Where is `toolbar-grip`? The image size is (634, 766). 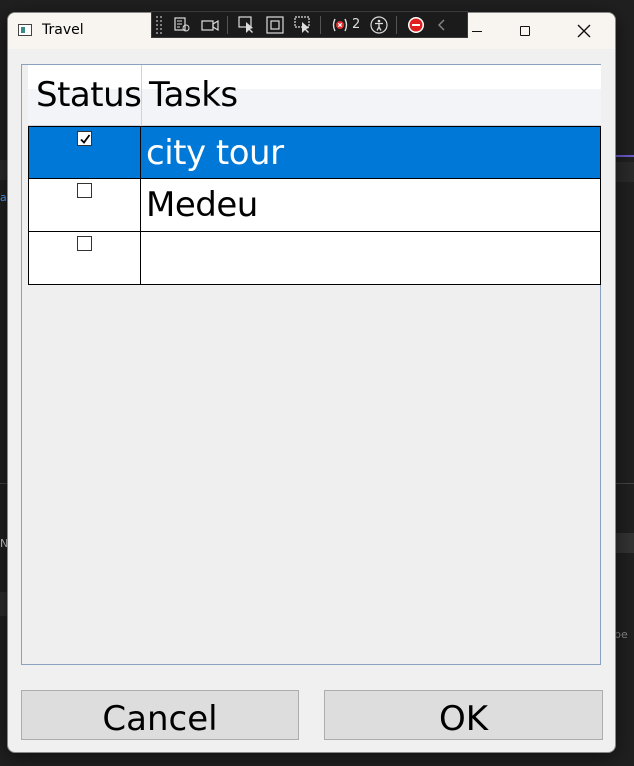
toolbar-grip is located at coordinates (159, 24).